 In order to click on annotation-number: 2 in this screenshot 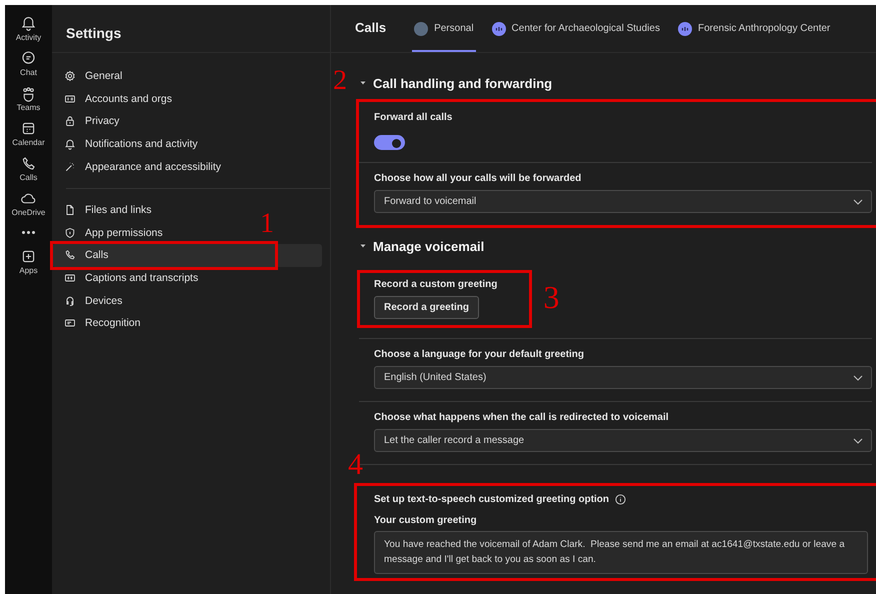, I will do `click(340, 81)`.